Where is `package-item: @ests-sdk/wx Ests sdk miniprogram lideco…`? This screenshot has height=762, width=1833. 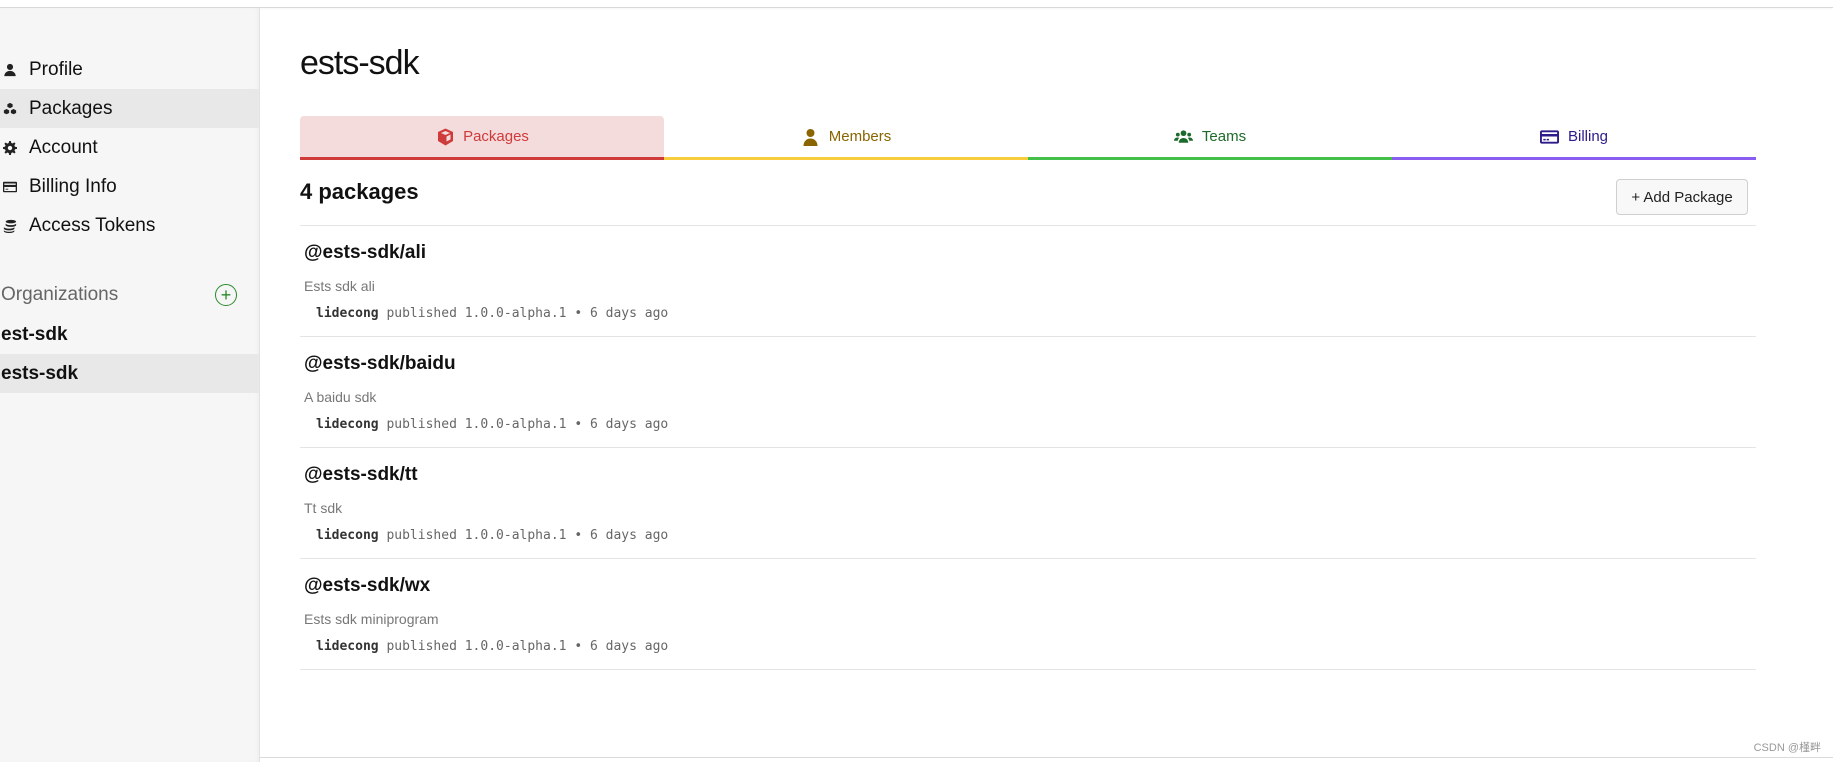 package-item: @ests-sdk/wx Ests sdk miniprogram lideco… is located at coordinates (1028, 614).